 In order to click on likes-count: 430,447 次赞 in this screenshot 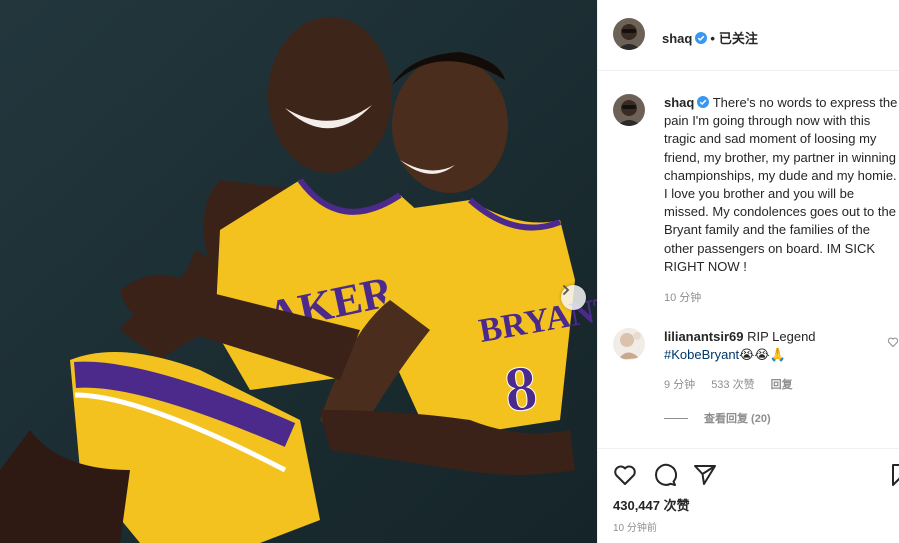, I will do `click(651, 504)`.